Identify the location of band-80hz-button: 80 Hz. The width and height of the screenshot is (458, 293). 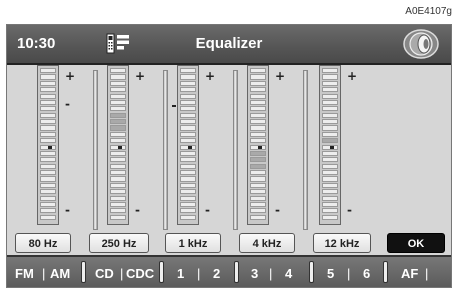
(43, 243).